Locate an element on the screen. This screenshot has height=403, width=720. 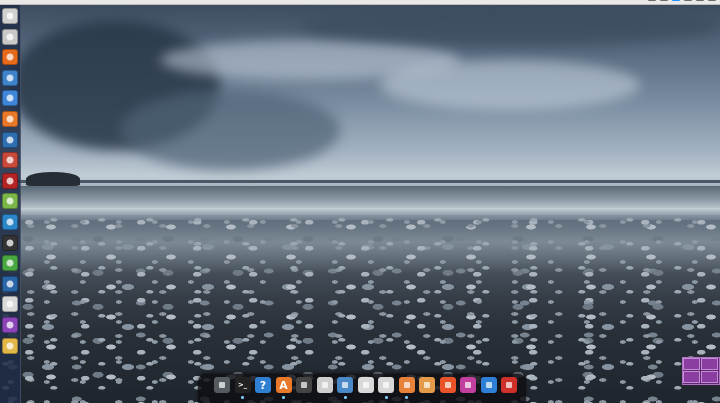
shotwell-icon is located at coordinates (10, 140).